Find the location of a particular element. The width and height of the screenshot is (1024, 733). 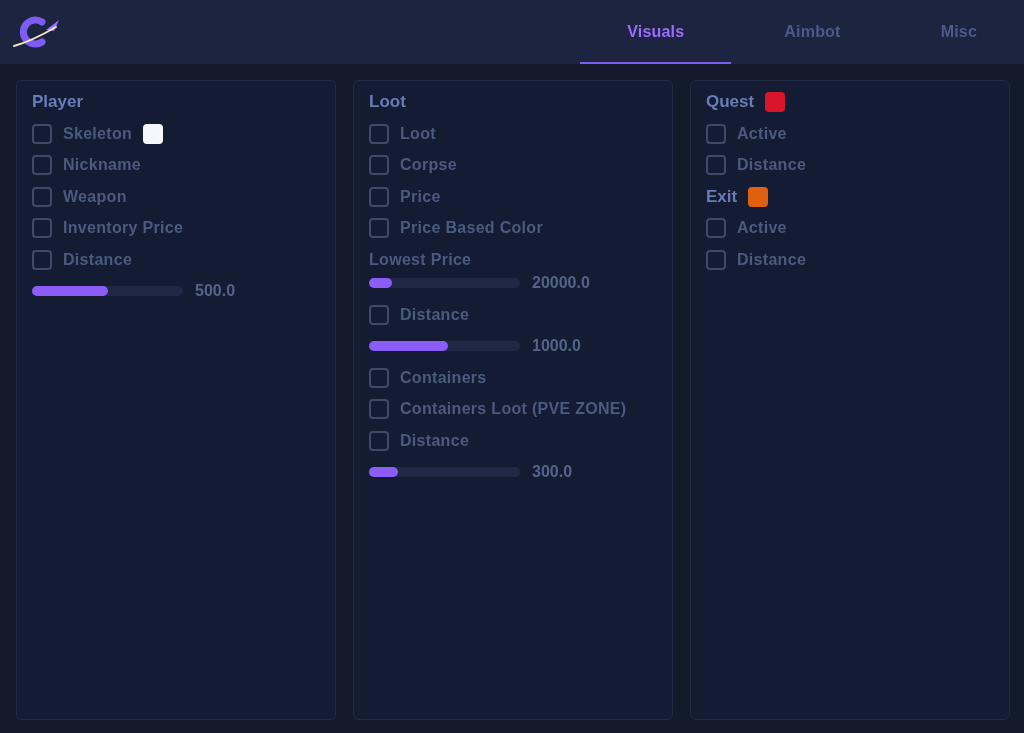

slider-value: 500.0 is located at coordinates (215, 291).